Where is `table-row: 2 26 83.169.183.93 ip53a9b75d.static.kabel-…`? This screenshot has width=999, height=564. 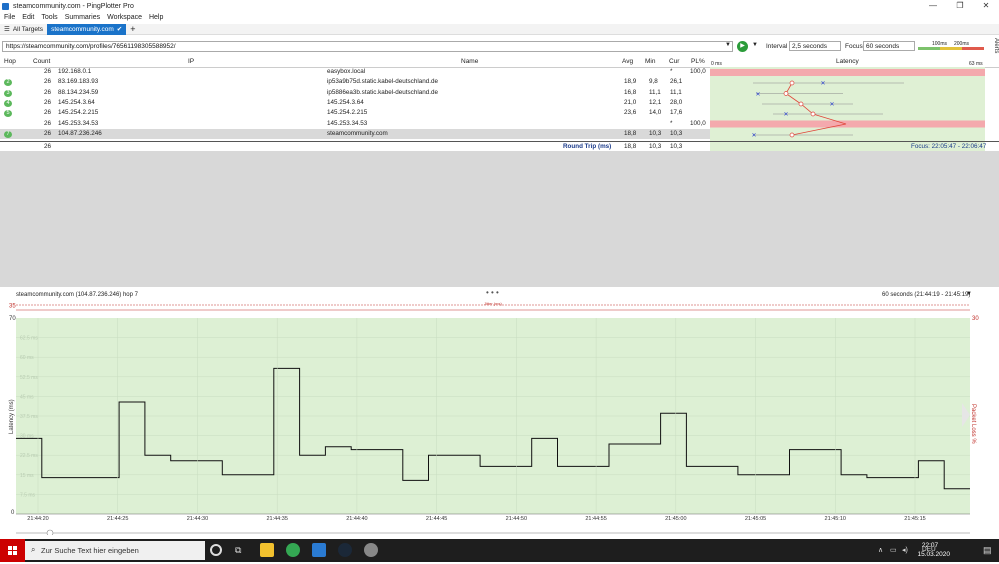
table-row: 2 26 83.169.183.93 ip53a9b75d.static.kabel-… is located at coordinates (355, 82).